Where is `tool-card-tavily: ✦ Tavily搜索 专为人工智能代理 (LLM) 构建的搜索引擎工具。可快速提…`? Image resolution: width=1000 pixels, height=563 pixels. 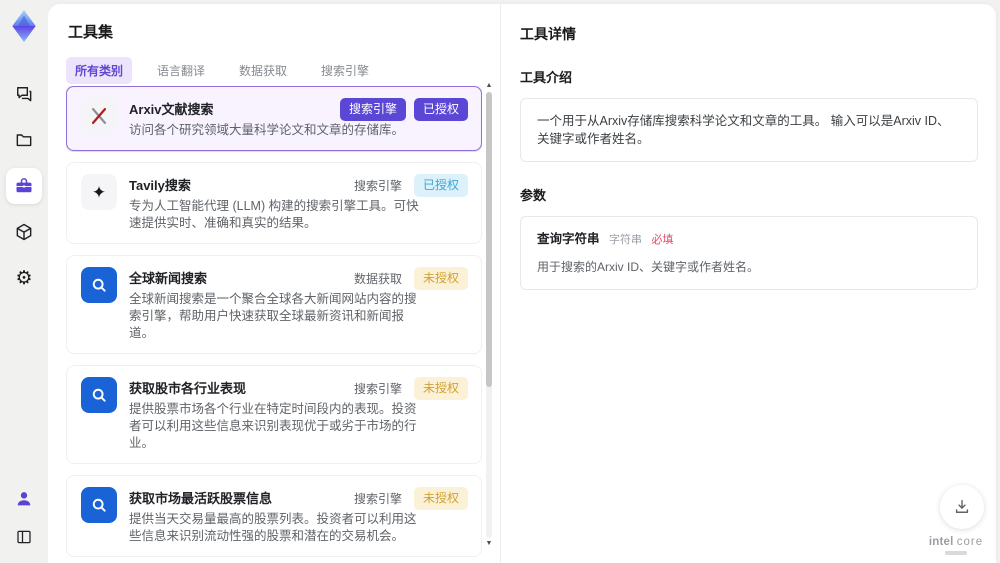 tool-card-tavily: ✦ Tavily搜索 专为人工智能代理 (LLM) 构建的搜索引擎工具。可快速提… is located at coordinates (274, 203).